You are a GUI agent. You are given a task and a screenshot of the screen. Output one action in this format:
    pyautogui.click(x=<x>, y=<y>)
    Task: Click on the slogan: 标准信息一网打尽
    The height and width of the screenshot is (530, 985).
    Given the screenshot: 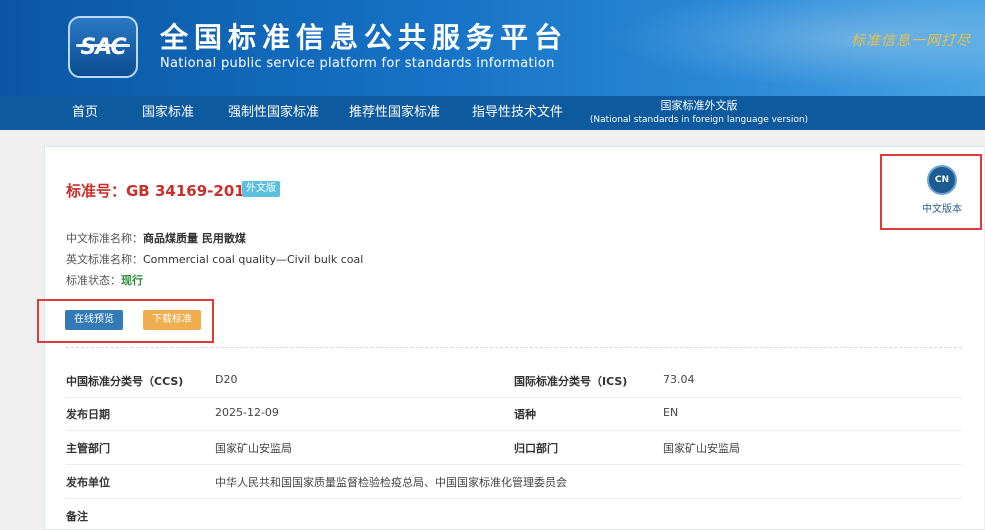 What is the action you would take?
    pyautogui.click(x=911, y=41)
    